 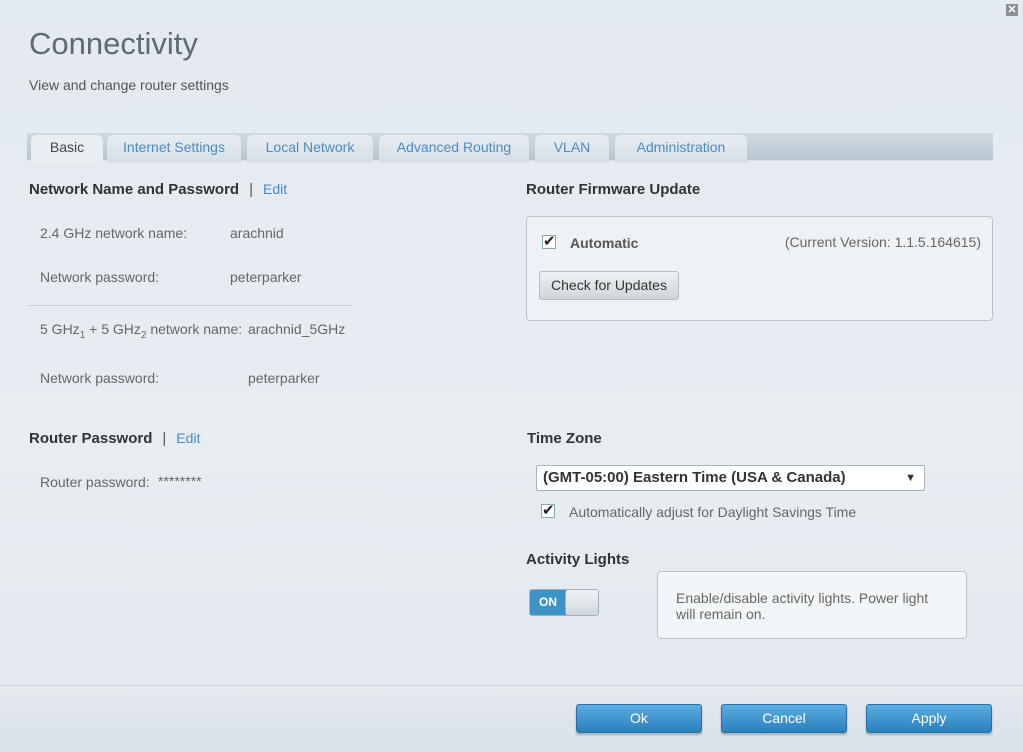 What do you see at coordinates (100, 277) in the screenshot?
I see `pw24-label: Network password:` at bounding box center [100, 277].